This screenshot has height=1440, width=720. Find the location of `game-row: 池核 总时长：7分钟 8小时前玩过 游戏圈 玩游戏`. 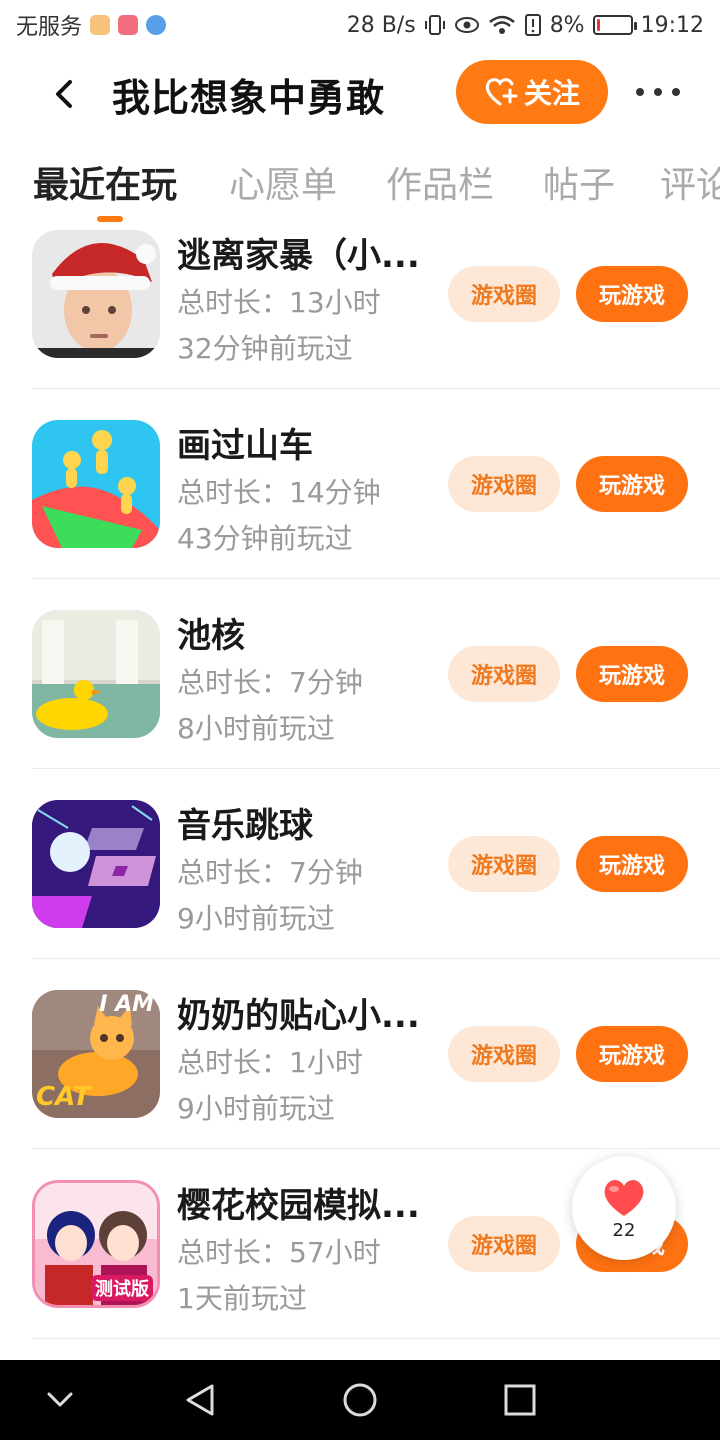

game-row: 池核 总时长：7分钟 8小时前玩过 游戏圈 玩游戏 is located at coordinates (360, 675).